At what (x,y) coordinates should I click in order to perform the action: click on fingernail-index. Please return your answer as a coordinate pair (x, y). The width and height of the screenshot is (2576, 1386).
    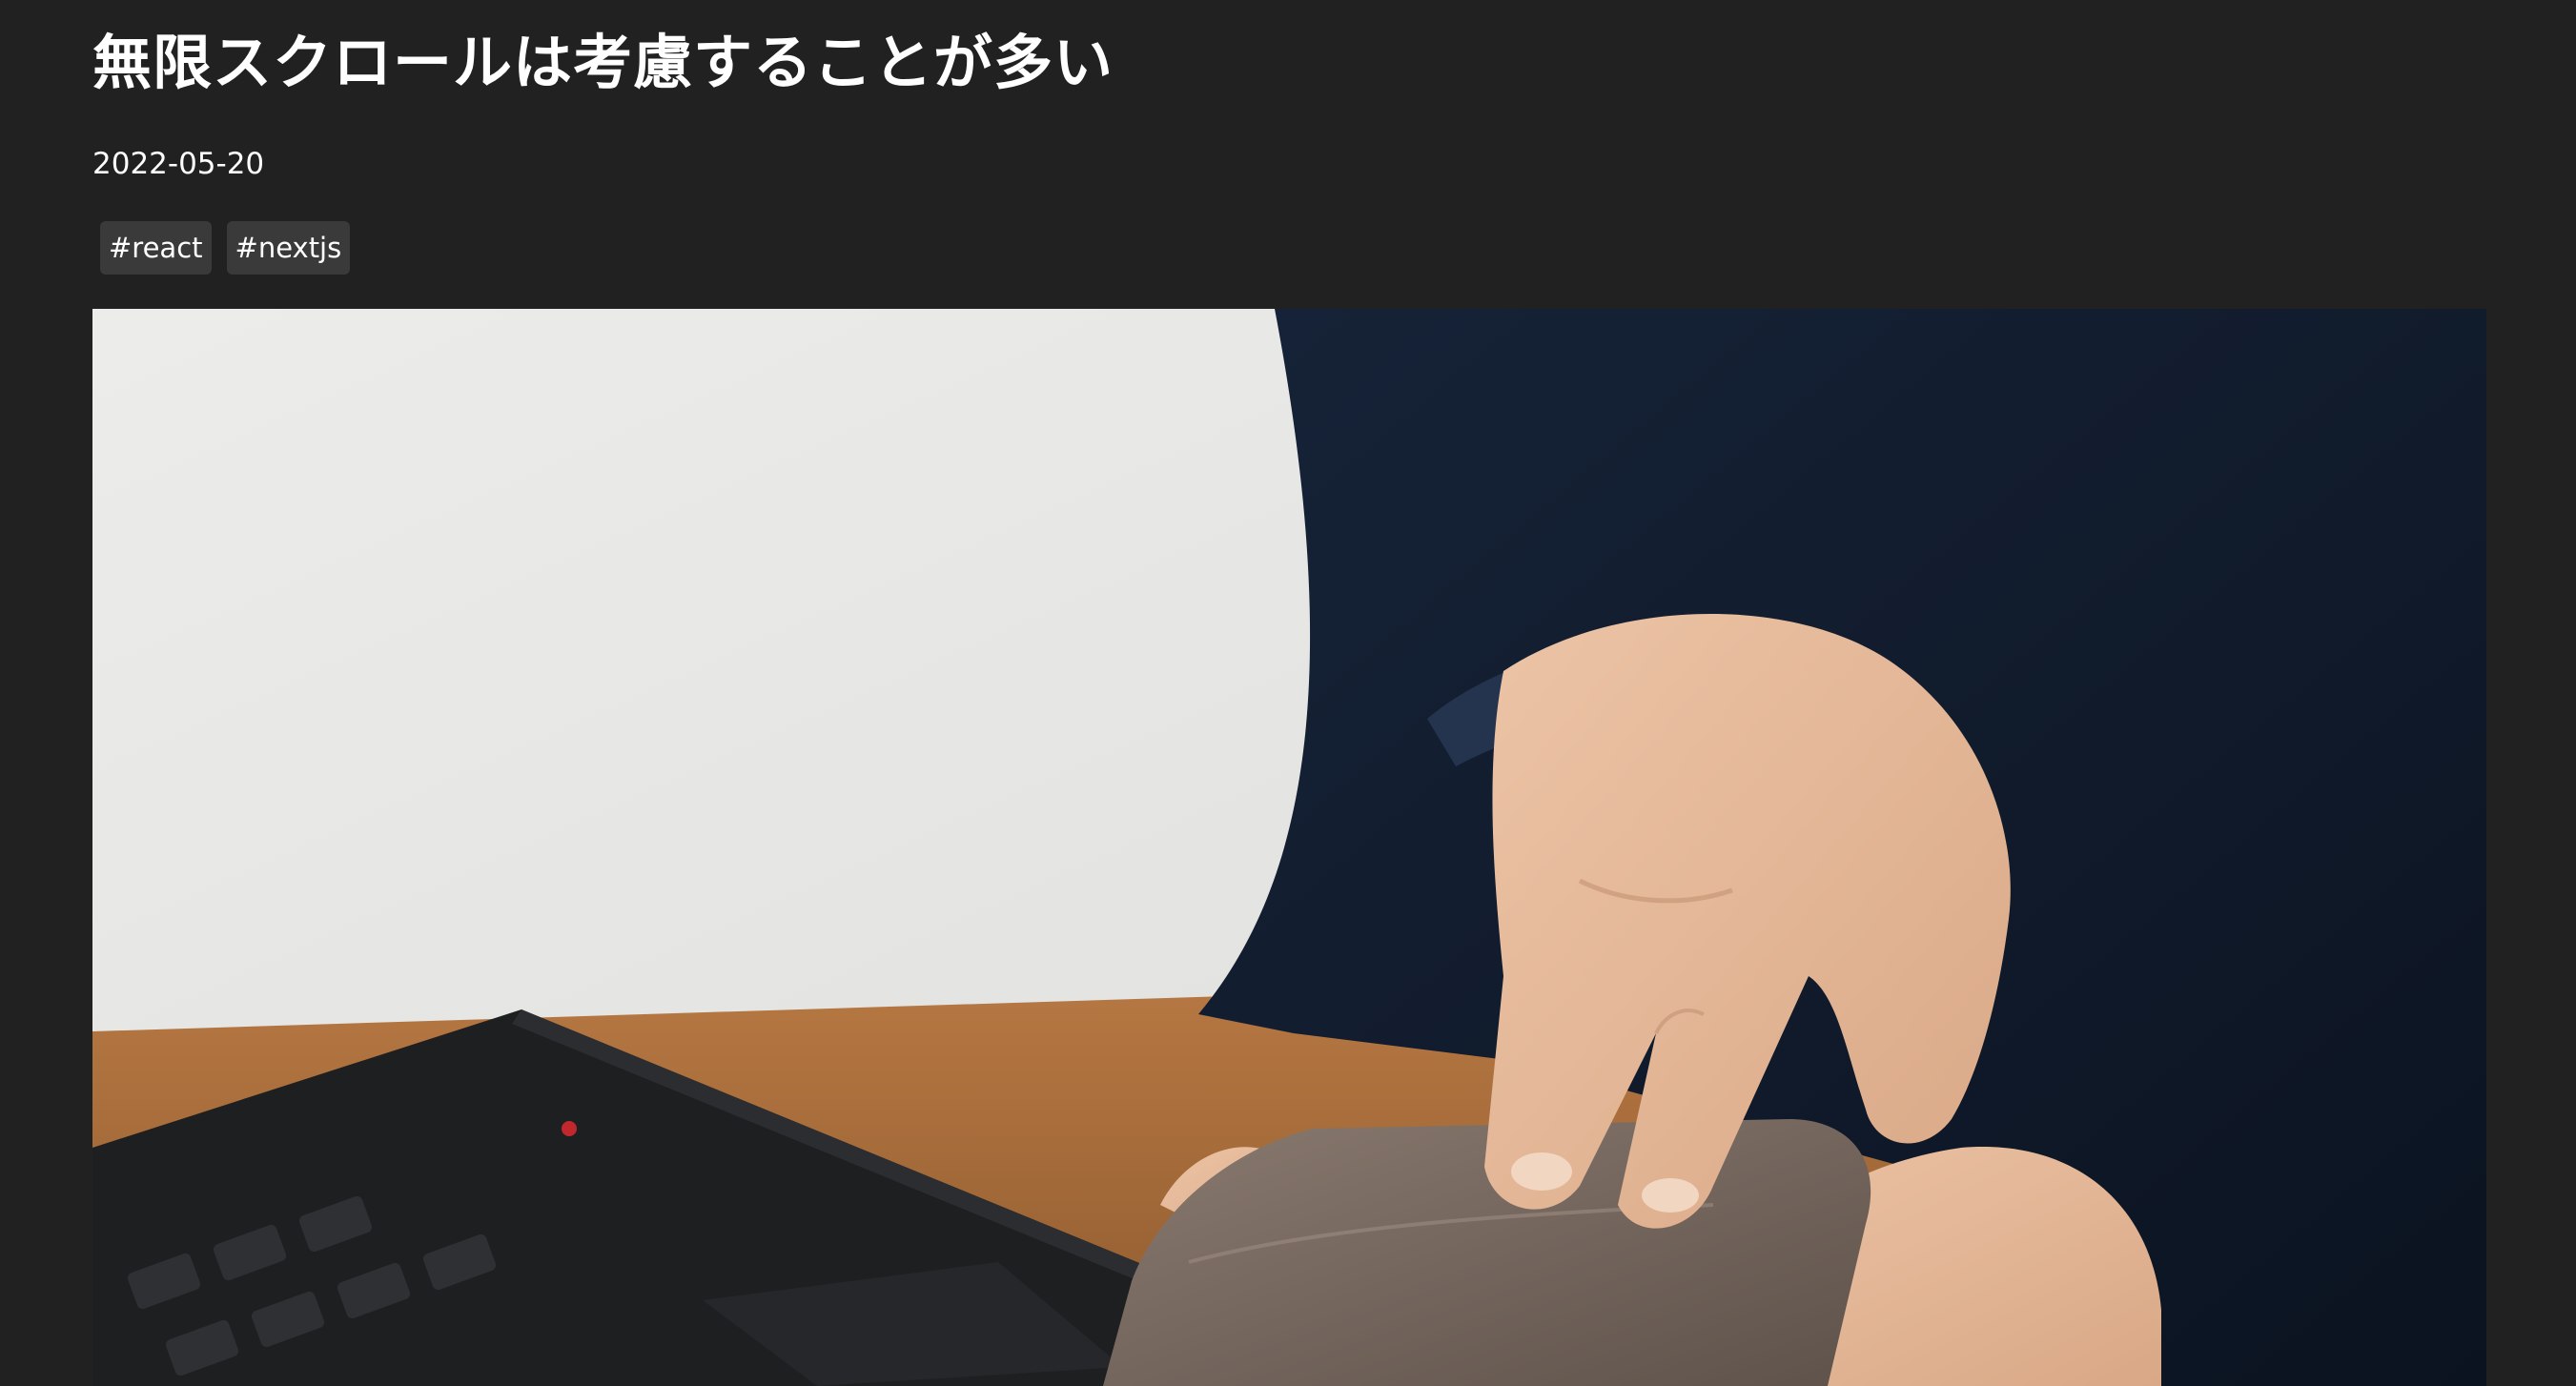
    Looking at the image, I should click on (1541, 1171).